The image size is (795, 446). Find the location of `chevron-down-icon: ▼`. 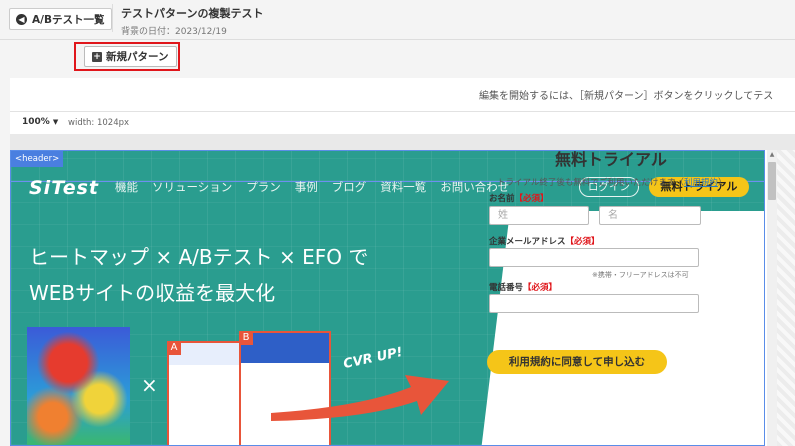

chevron-down-icon: ▼ is located at coordinates (55, 122).